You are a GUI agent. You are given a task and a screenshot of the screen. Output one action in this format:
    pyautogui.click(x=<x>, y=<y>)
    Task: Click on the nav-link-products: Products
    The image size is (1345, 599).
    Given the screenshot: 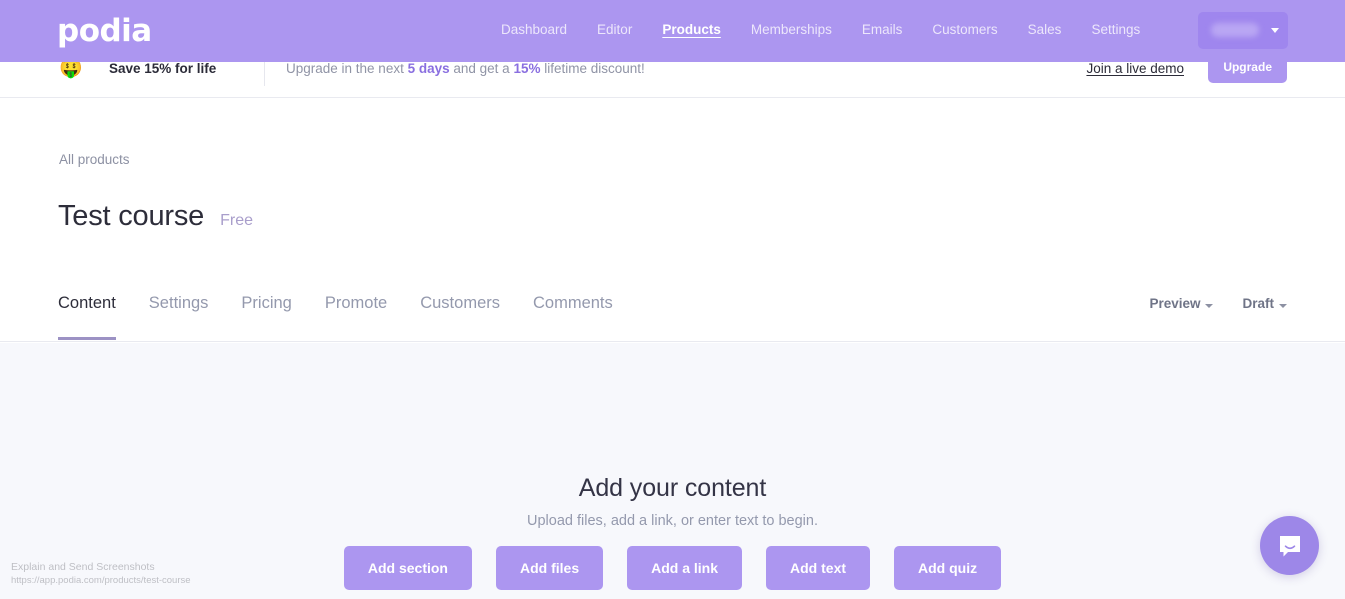 What is the action you would take?
    pyautogui.click(x=691, y=30)
    